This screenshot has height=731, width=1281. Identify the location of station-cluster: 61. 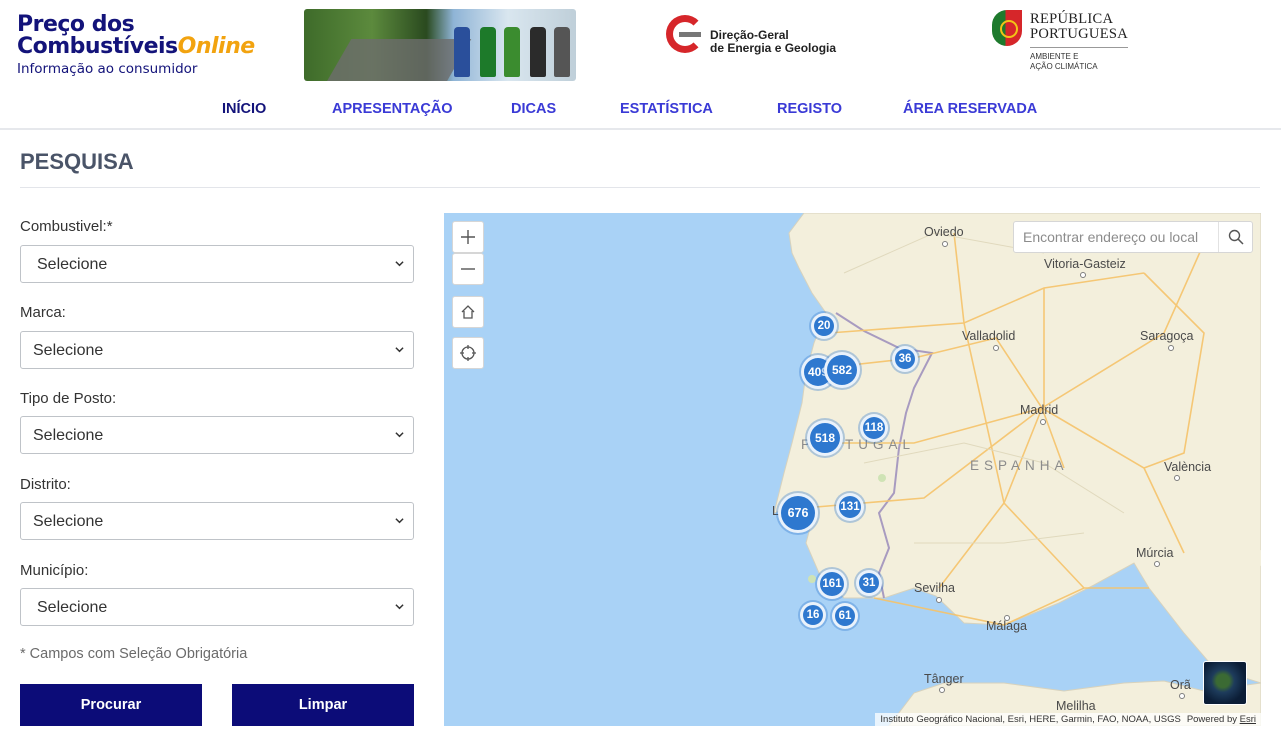
(845, 616).